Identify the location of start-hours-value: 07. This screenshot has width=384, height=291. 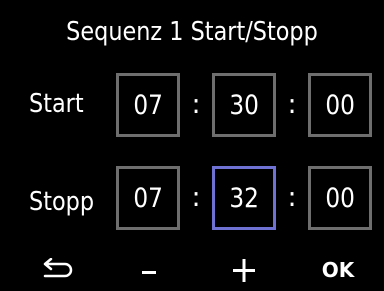
(148, 105).